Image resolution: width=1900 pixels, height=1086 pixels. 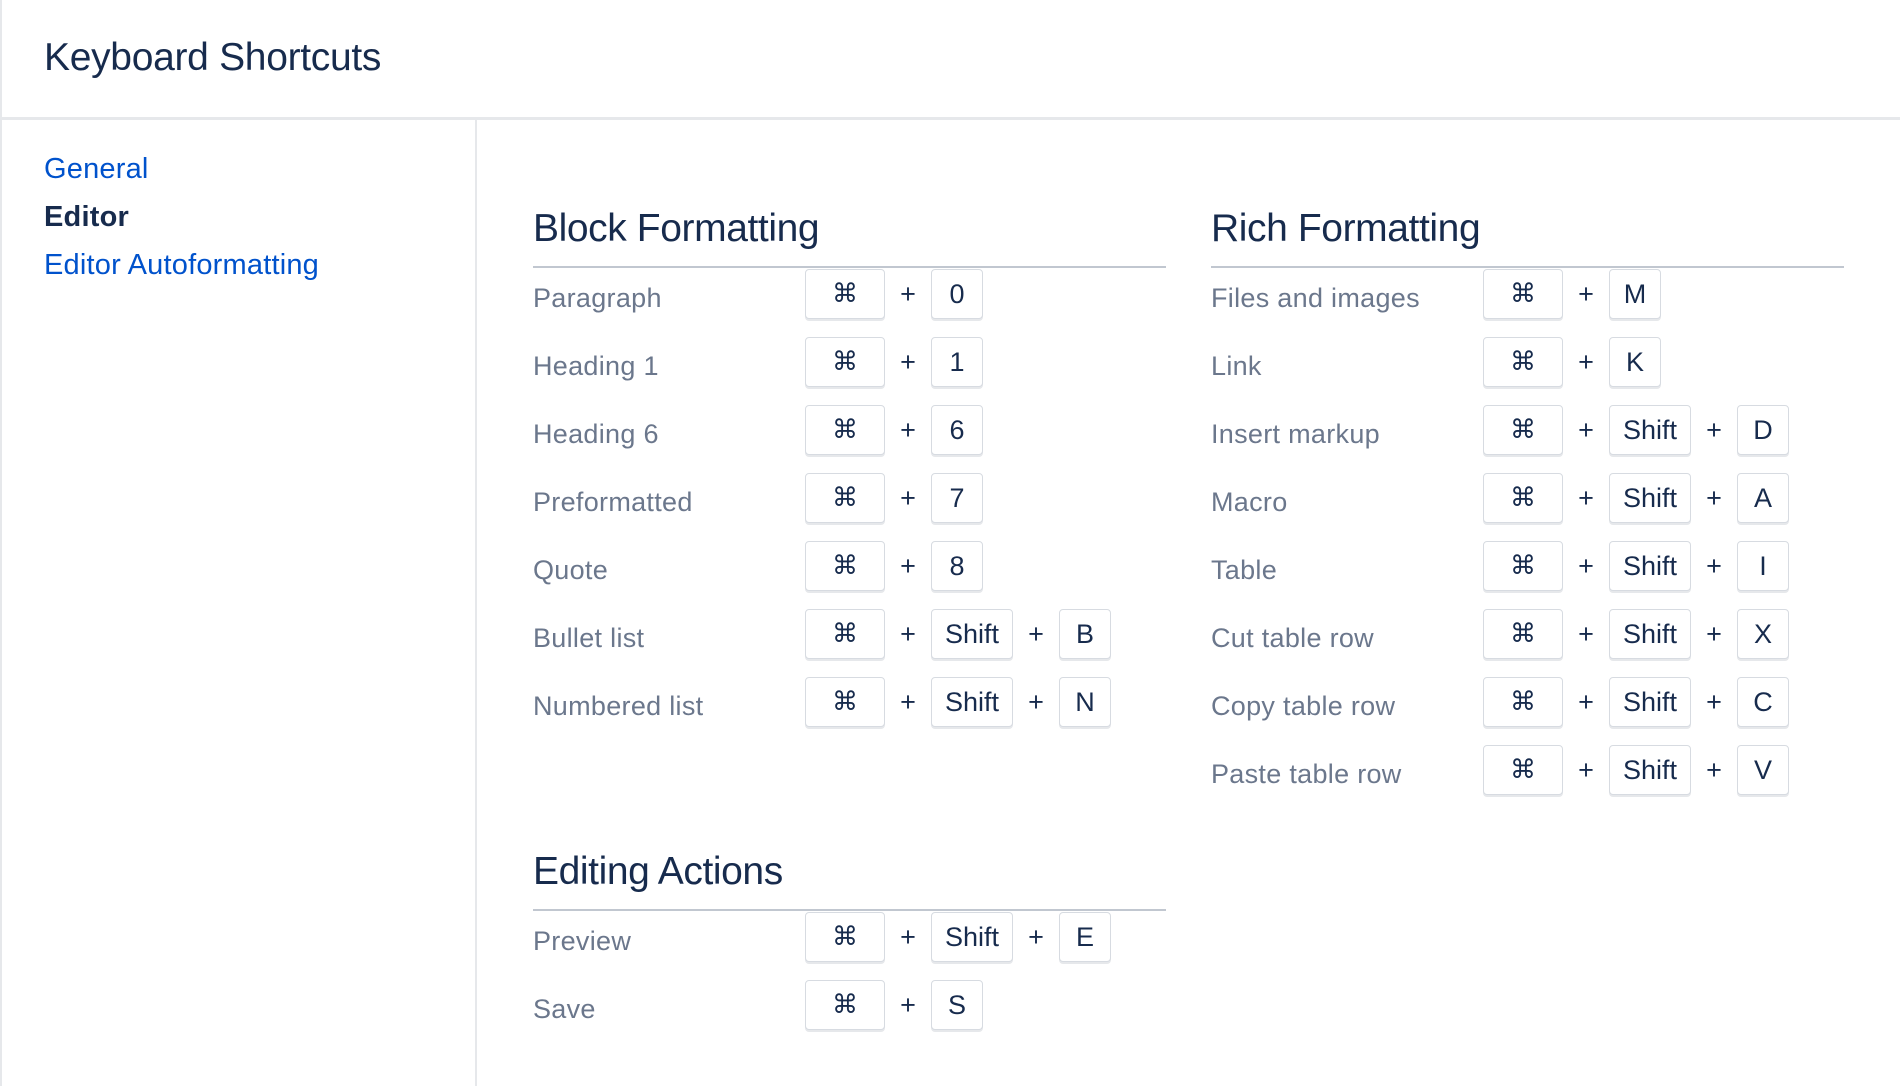 I want to click on keycap: B, so click(x=1085, y=634).